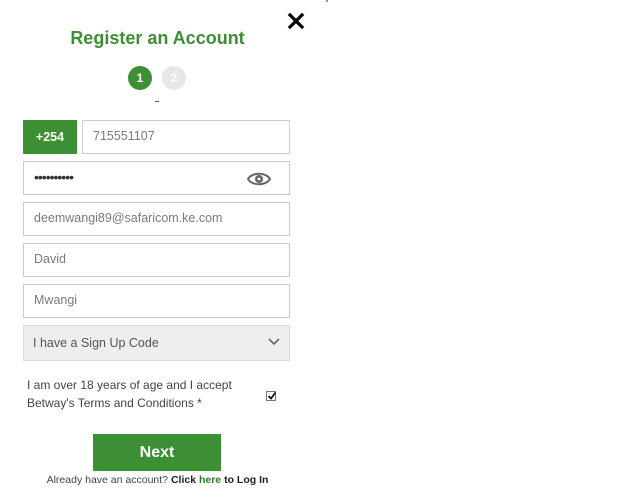 The image size is (633, 500). Describe the element at coordinates (96, 343) in the screenshot. I see `signup-code-select-value: I have a Sign Up Code` at that location.